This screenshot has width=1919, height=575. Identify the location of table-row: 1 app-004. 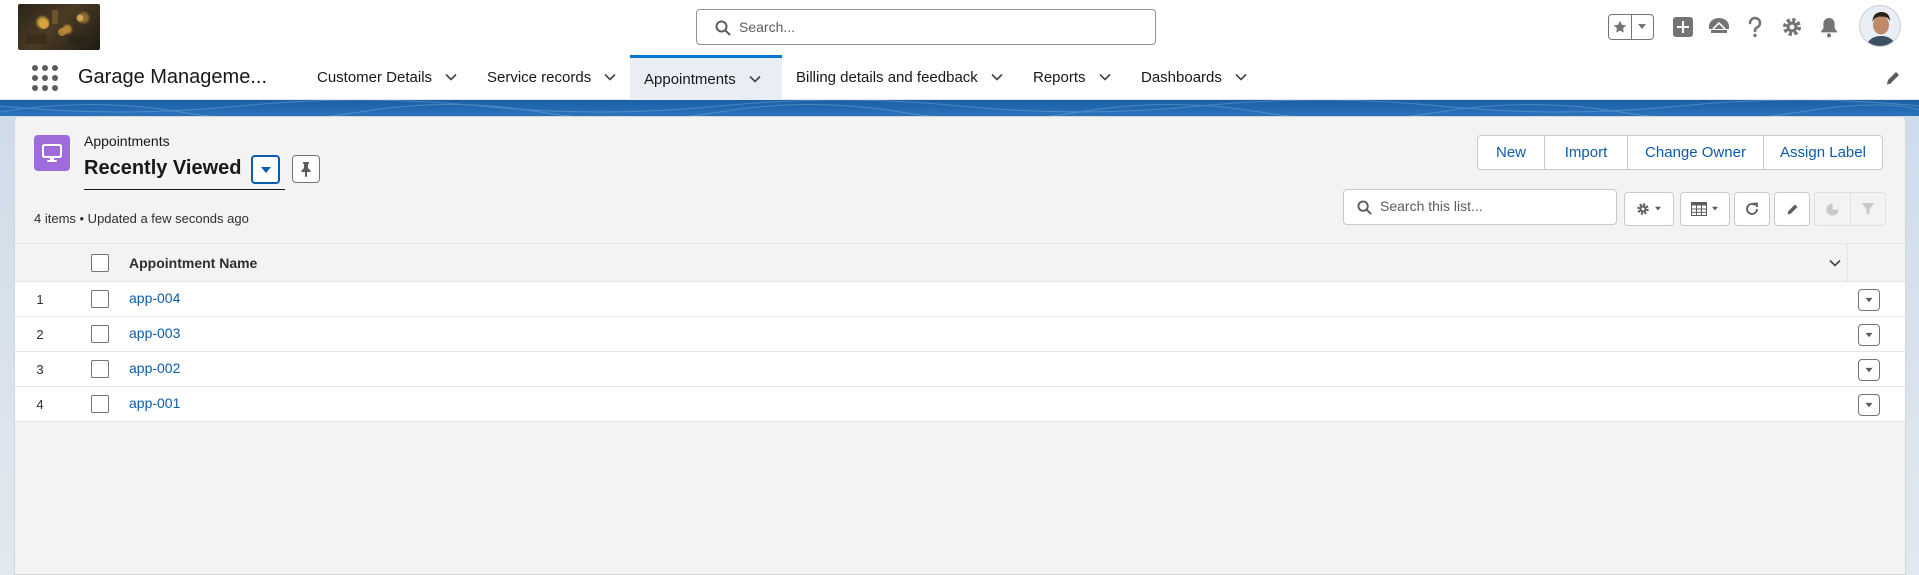
(960, 299).